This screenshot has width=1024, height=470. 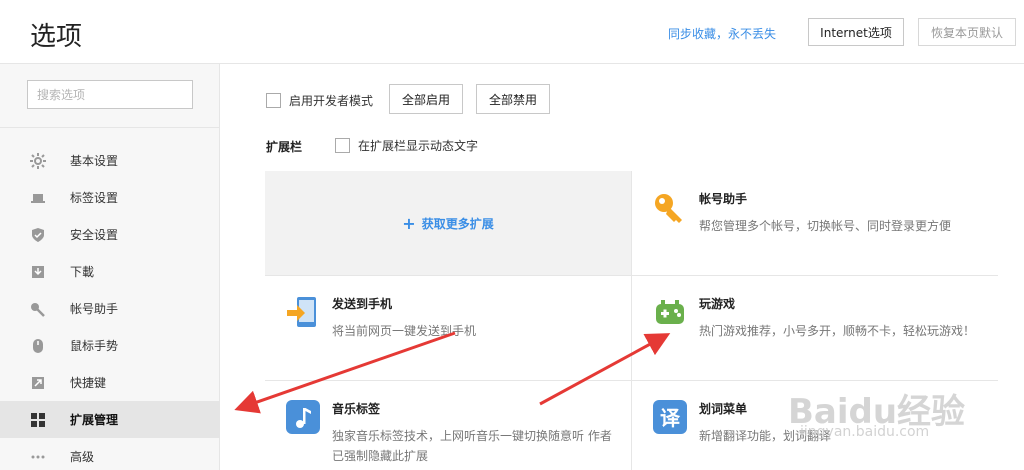 What do you see at coordinates (723, 409) in the screenshot?
I see `extension-name: 划词菜单` at bounding box center [723, 409].